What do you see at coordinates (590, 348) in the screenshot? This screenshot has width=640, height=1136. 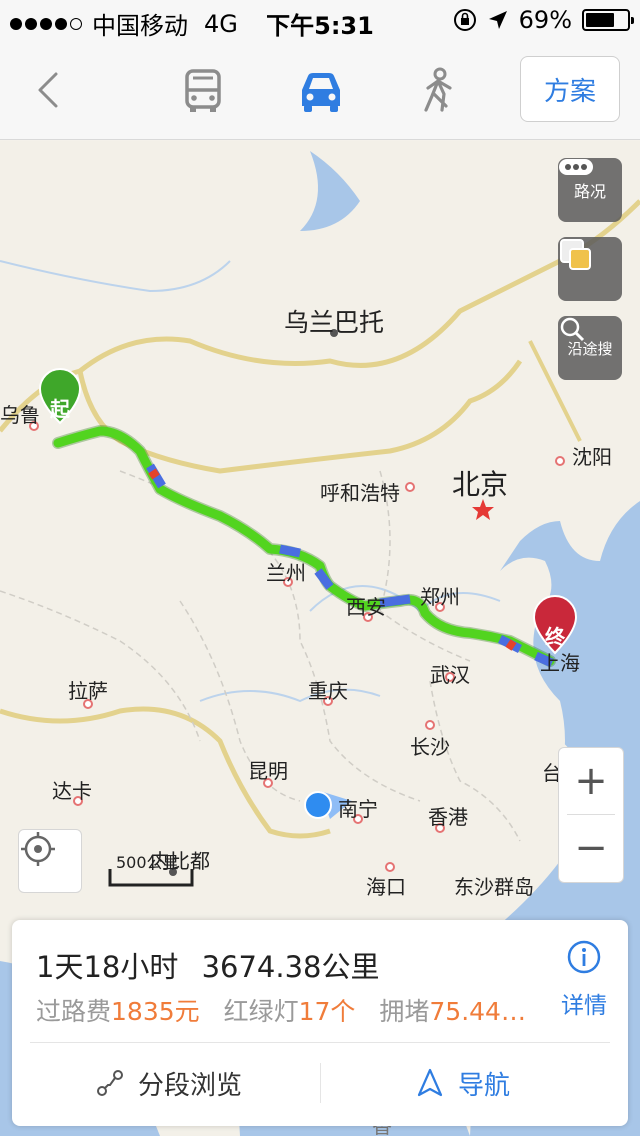 I see `search-along-button: 沿途搜` at bounding box center [590, 348].